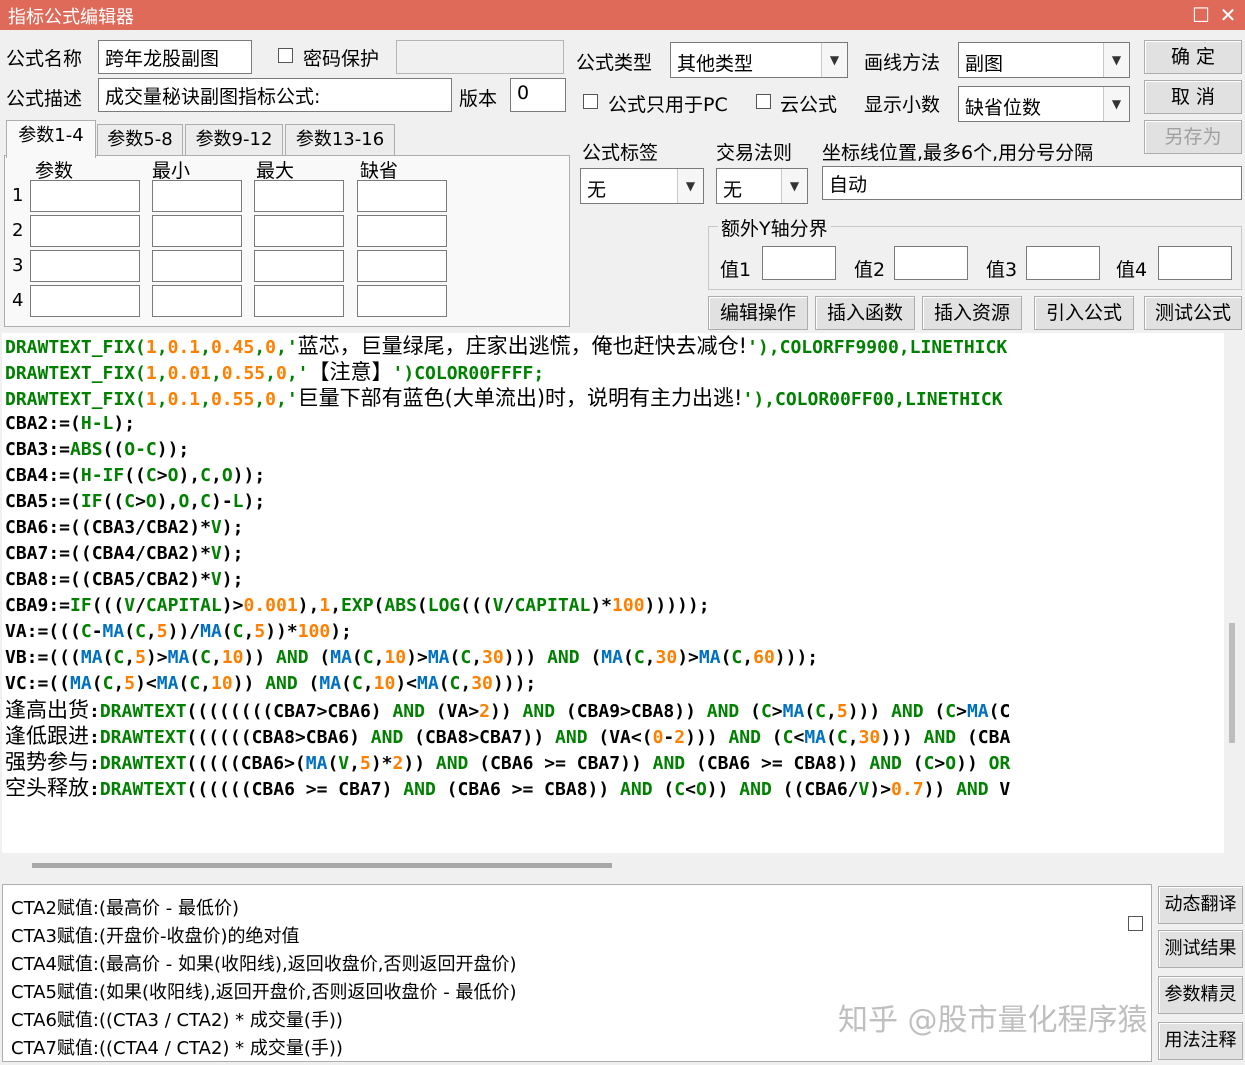 This screenshot has width=1245, height=1065. What do you see at coordinates (614, 502) in the screenshot?
I see `code-line: CBA5:=(IF((C>O),O,C)-L);` at bounding box center [614, 502].